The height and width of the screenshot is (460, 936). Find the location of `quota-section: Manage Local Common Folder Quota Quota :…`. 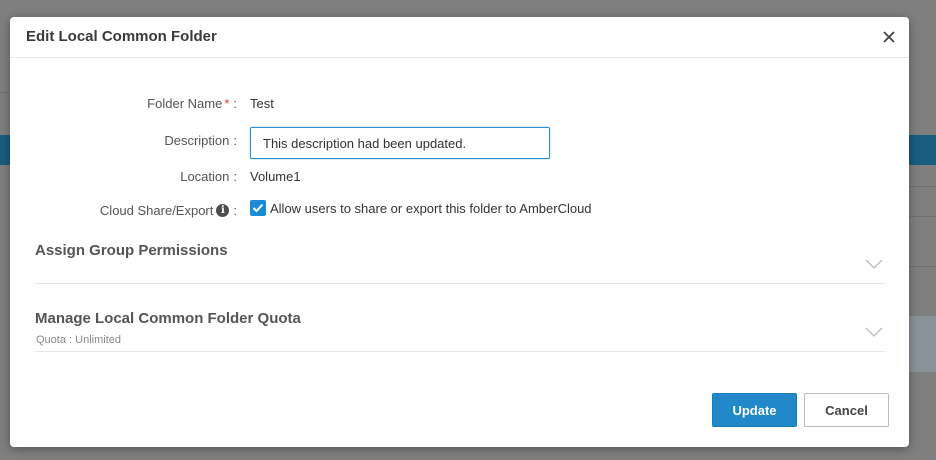

quota-section: Manage Local Common Folder Quota Quota :… is located at coordinates (460, 329).